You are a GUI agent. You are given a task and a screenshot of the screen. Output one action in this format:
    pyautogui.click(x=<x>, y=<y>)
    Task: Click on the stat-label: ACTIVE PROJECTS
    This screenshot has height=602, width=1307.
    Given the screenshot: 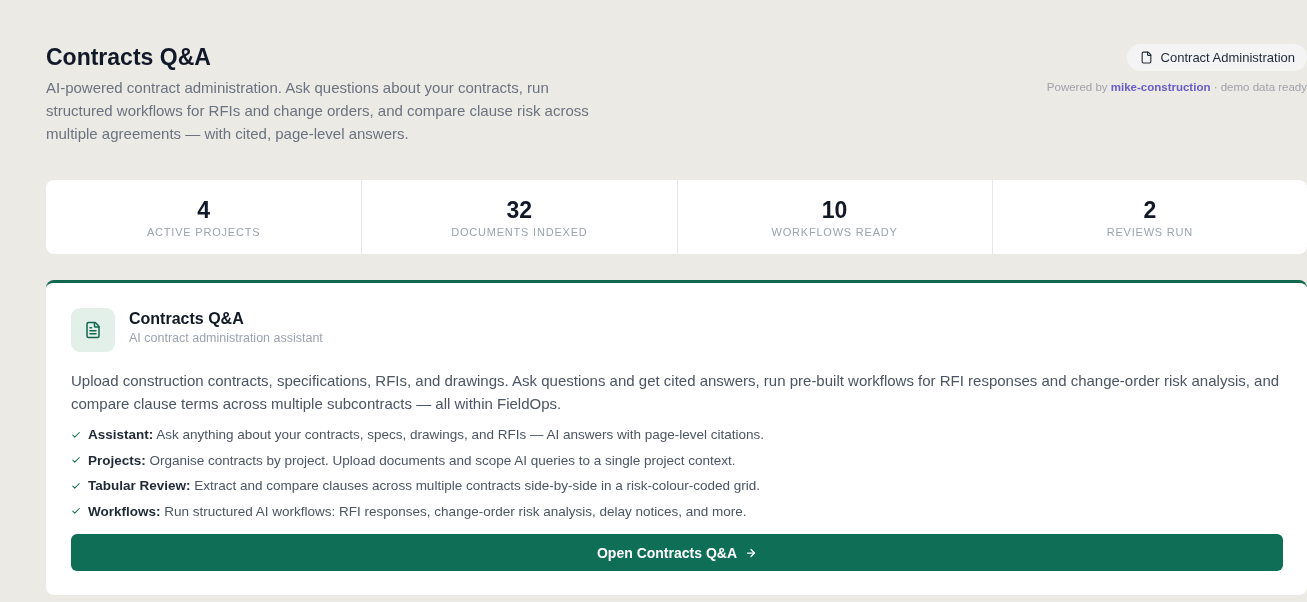 What is the action you would take?
    pyautogui.click(x=203, y=231)
    